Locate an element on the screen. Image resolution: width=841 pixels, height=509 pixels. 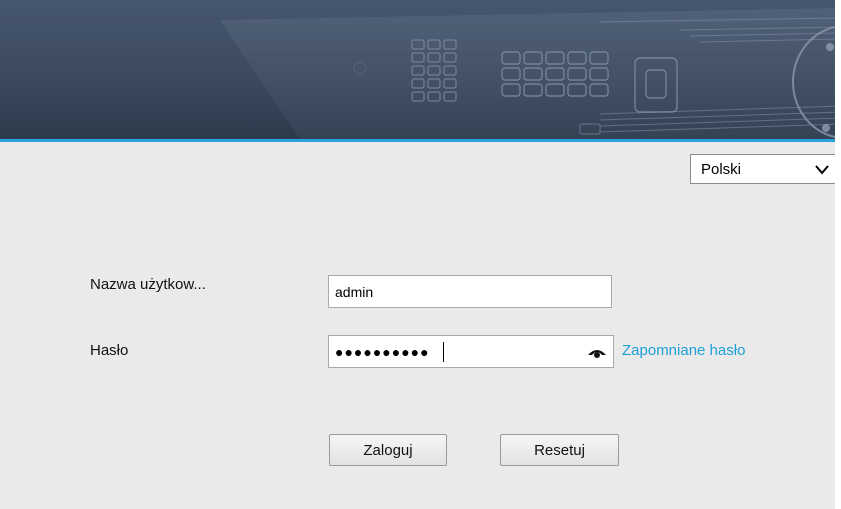
username-value: admin is located at coordinates (354, 292).